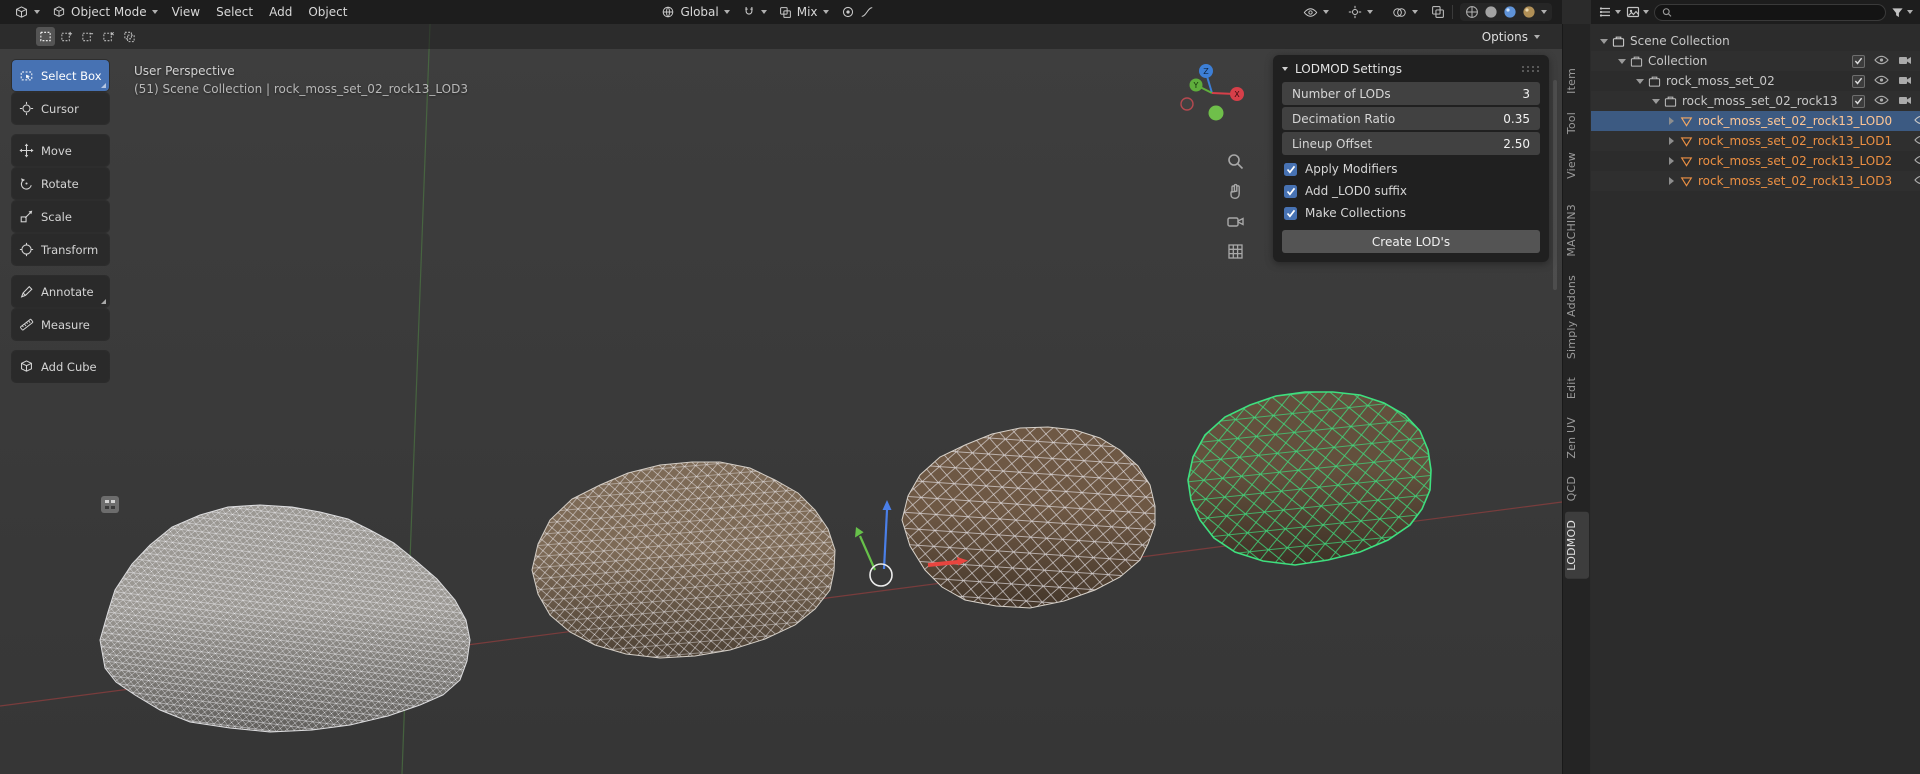 The width and height of the screenshot is (1920, 774). I want to click on select-mode-extend, so click(66, 36).